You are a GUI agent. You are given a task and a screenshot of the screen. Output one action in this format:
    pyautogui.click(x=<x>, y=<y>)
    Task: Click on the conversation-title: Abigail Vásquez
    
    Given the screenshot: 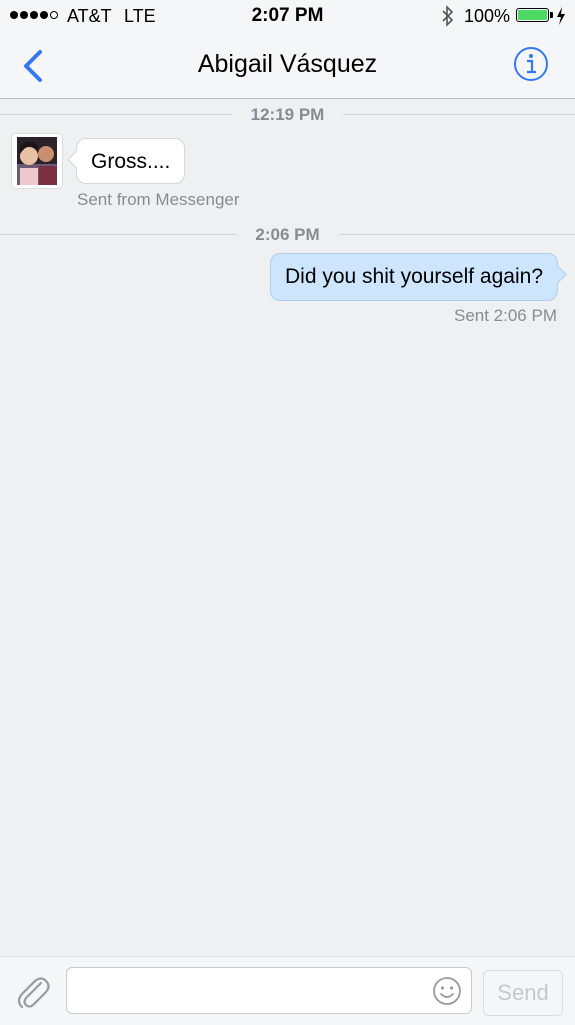 What is the action you would take?
    pyautogui.click(x=287, y=64)
    